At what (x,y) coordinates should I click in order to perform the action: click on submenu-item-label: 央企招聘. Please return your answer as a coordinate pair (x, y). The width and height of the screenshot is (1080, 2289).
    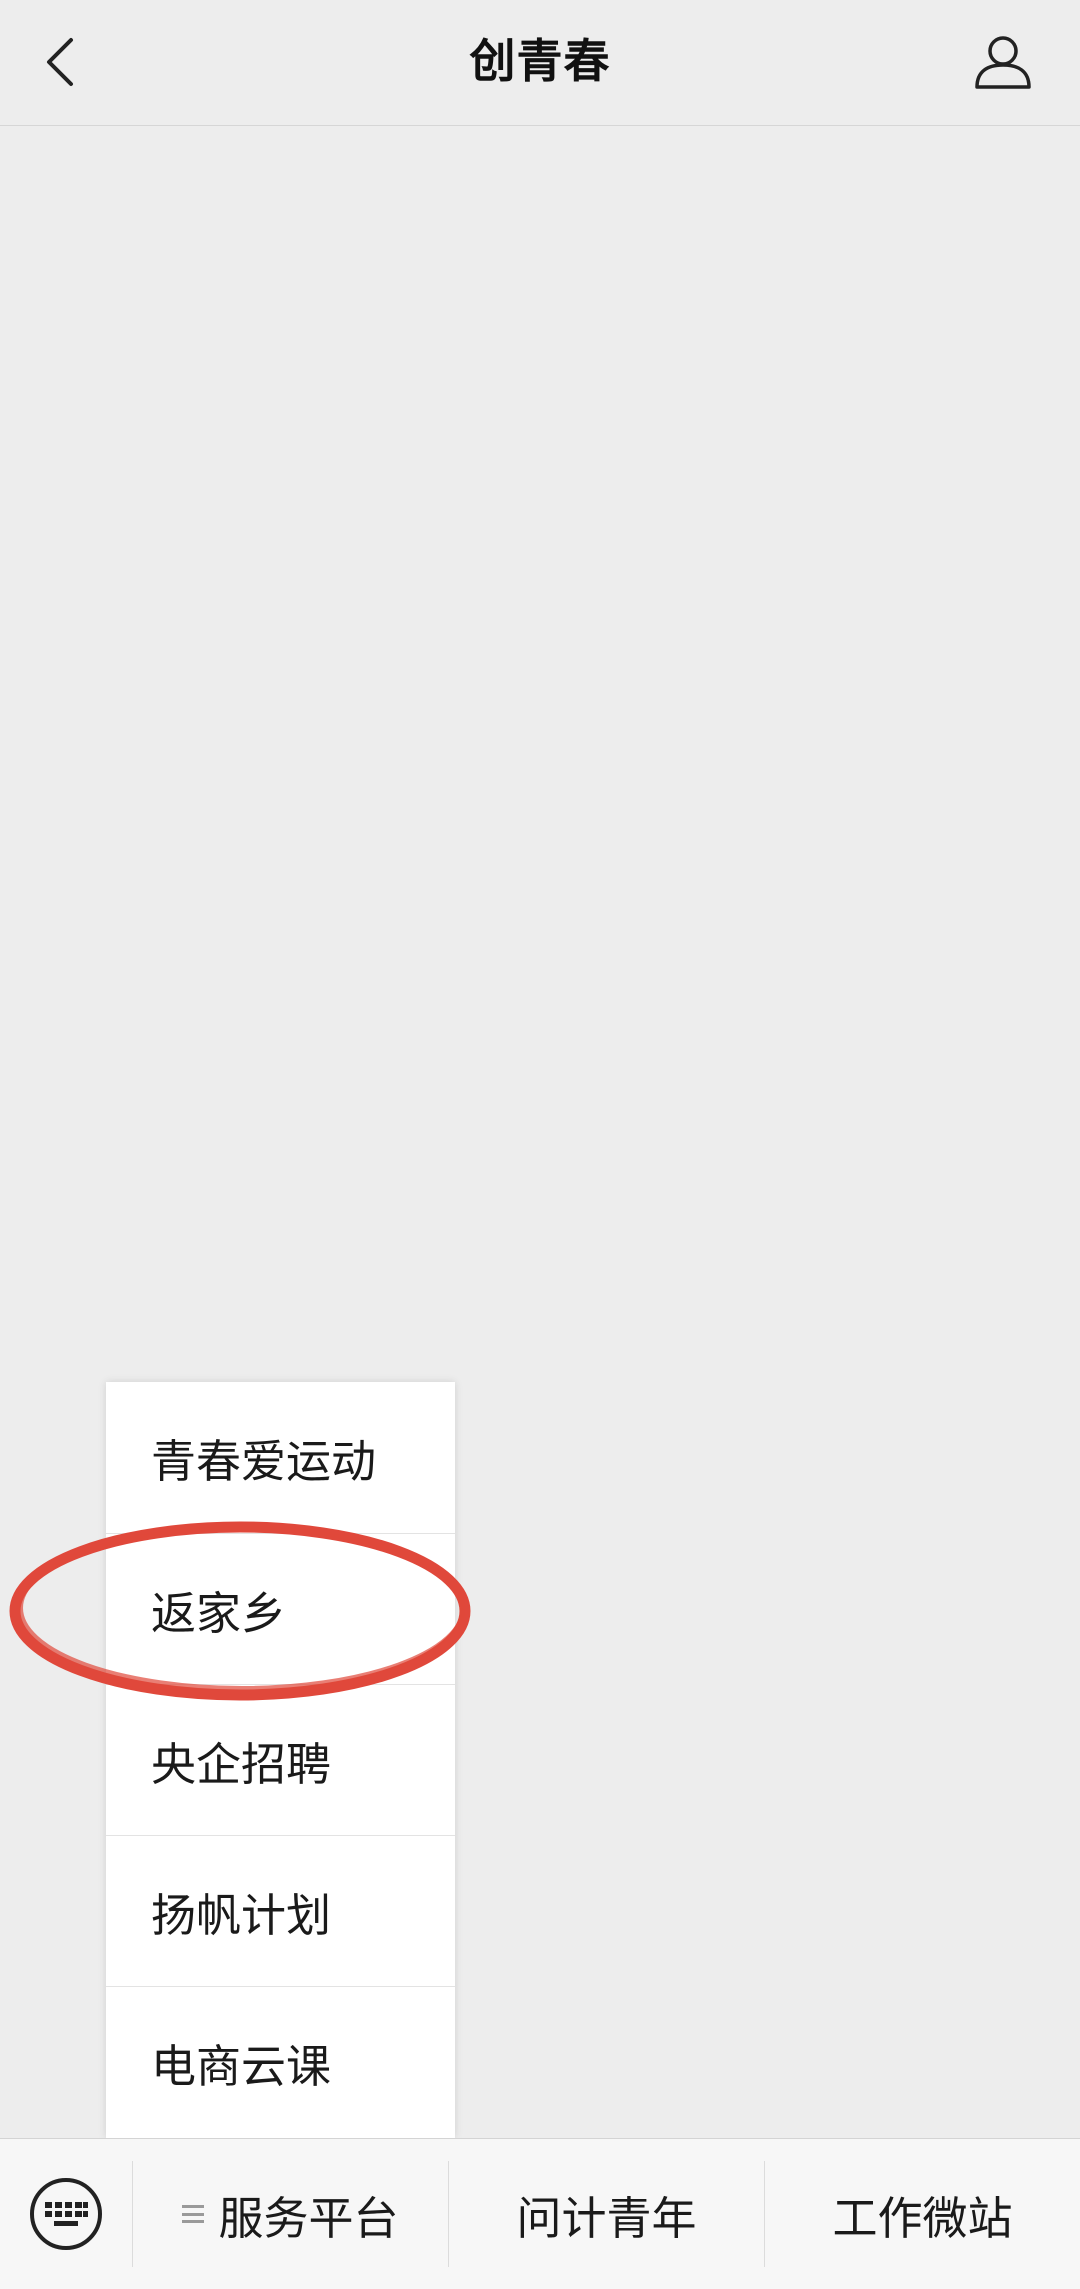
    Looking at the image, I should click on (241, 1764).